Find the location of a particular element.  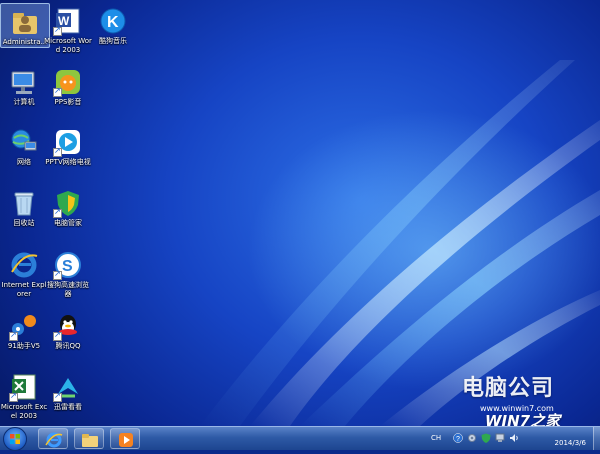

word-icon: W is located at coordinates (68, 21).